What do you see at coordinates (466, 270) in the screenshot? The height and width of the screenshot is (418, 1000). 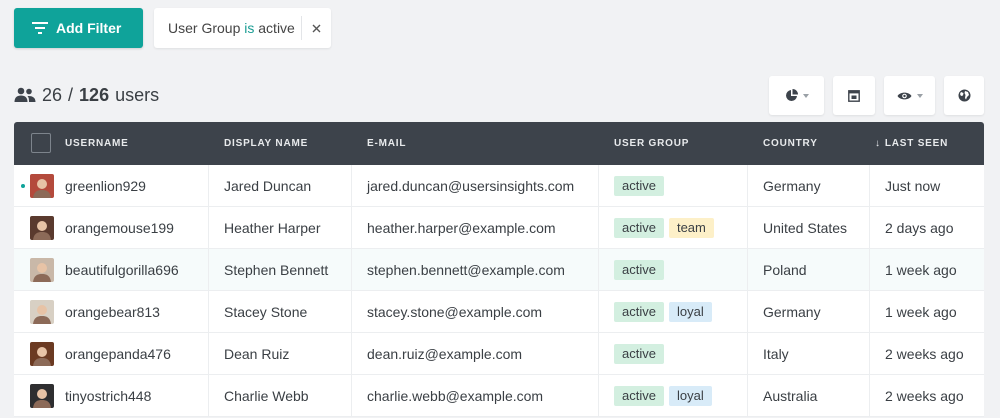 I see `email-cell: stephen.bennett@example.com` at bounding box center [466, 270].